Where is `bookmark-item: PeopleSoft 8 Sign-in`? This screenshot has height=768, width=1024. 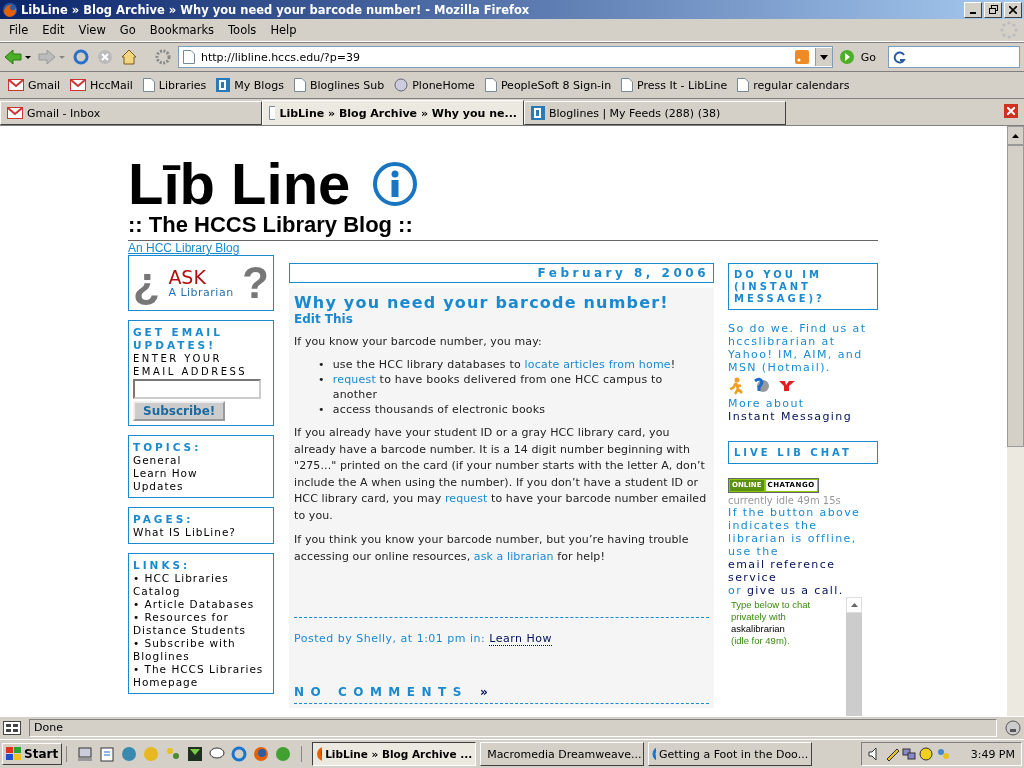 bookmark-item: PeopleSoft 8 Sign-in is located at coordinates (548, 85).